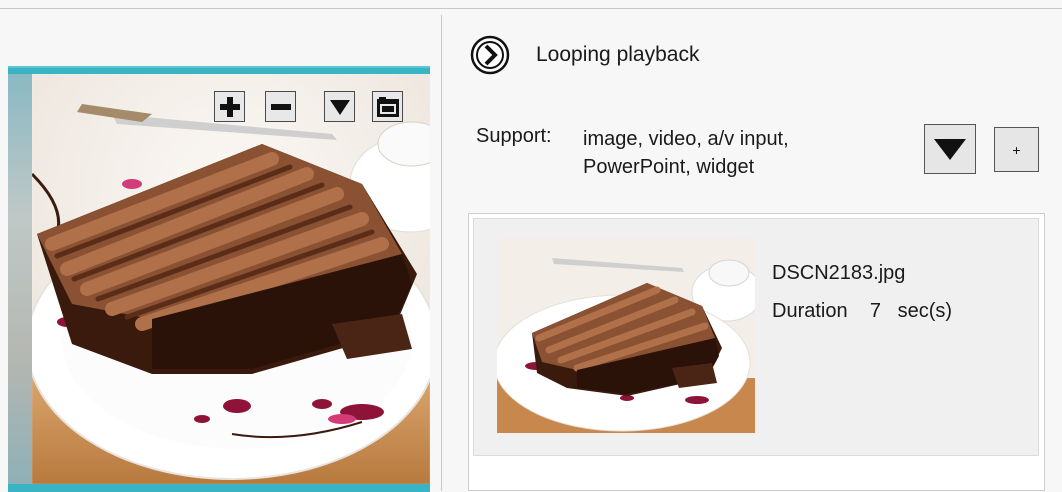 This screenshot has width=1062, height=492. I want to click on tile-menu-button, so click(339, 106).